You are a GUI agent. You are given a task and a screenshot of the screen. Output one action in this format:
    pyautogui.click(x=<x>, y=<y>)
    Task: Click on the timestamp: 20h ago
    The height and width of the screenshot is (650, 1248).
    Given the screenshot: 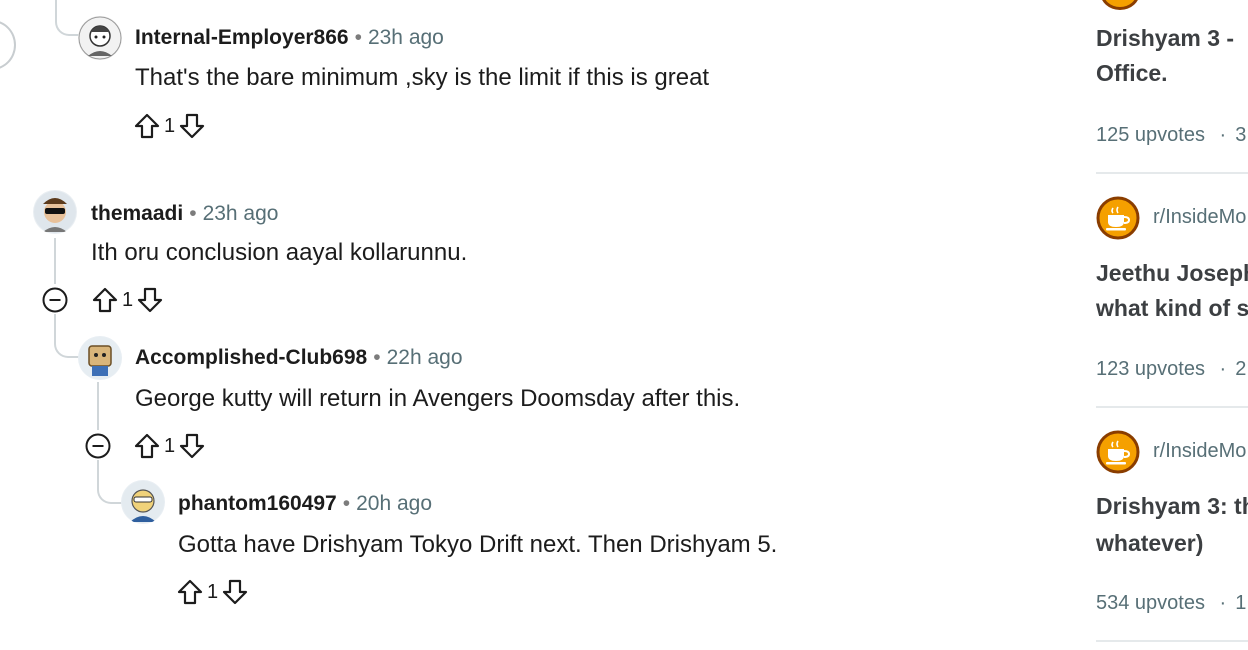 What is the action you would take?
    pyautogui.click(x=394, y=503)
    